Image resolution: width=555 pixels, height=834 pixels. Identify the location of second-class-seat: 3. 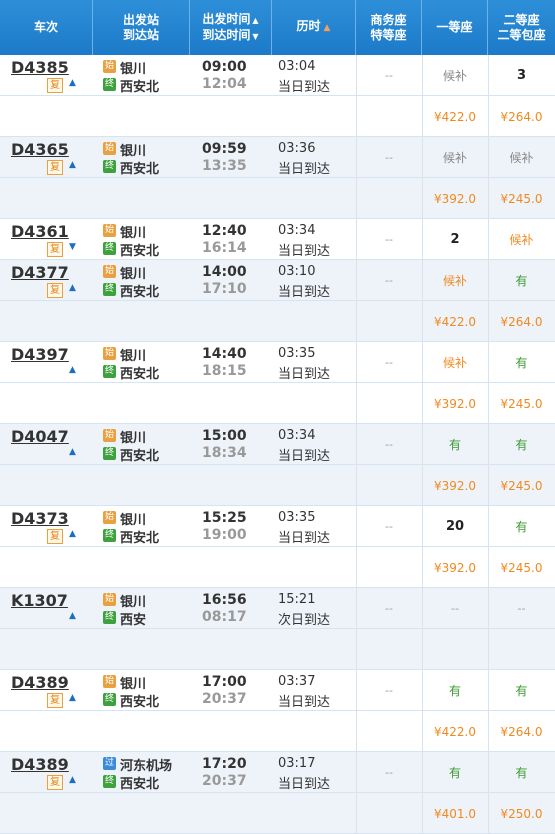
(521, 75).